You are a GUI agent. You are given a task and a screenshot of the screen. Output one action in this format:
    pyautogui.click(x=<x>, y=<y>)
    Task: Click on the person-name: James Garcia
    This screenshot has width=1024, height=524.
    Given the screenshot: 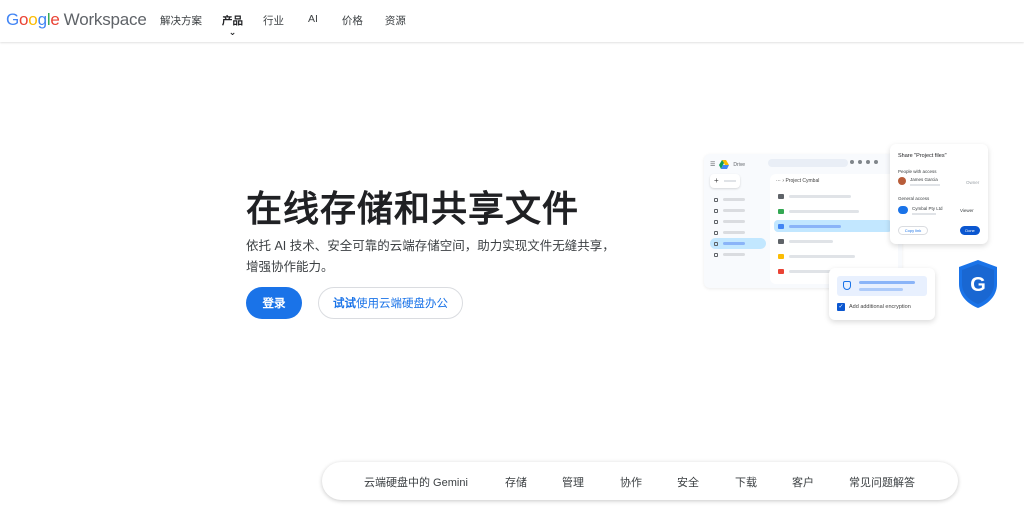 What is the action you would take?
    pyautogui.click(x=924, y=179)
    